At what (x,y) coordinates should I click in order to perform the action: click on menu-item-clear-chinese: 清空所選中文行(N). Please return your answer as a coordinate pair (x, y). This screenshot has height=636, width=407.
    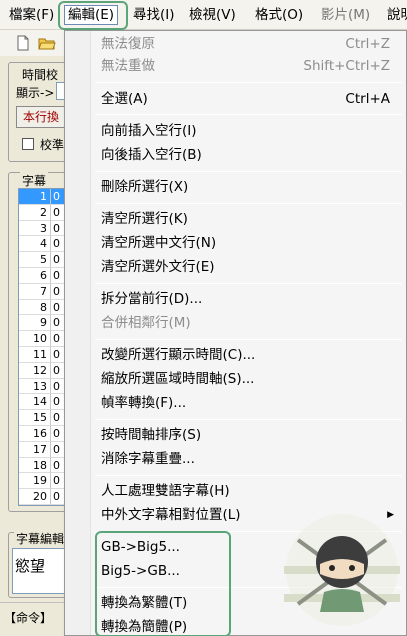
    Looking at the image, I should click on (245, 243).